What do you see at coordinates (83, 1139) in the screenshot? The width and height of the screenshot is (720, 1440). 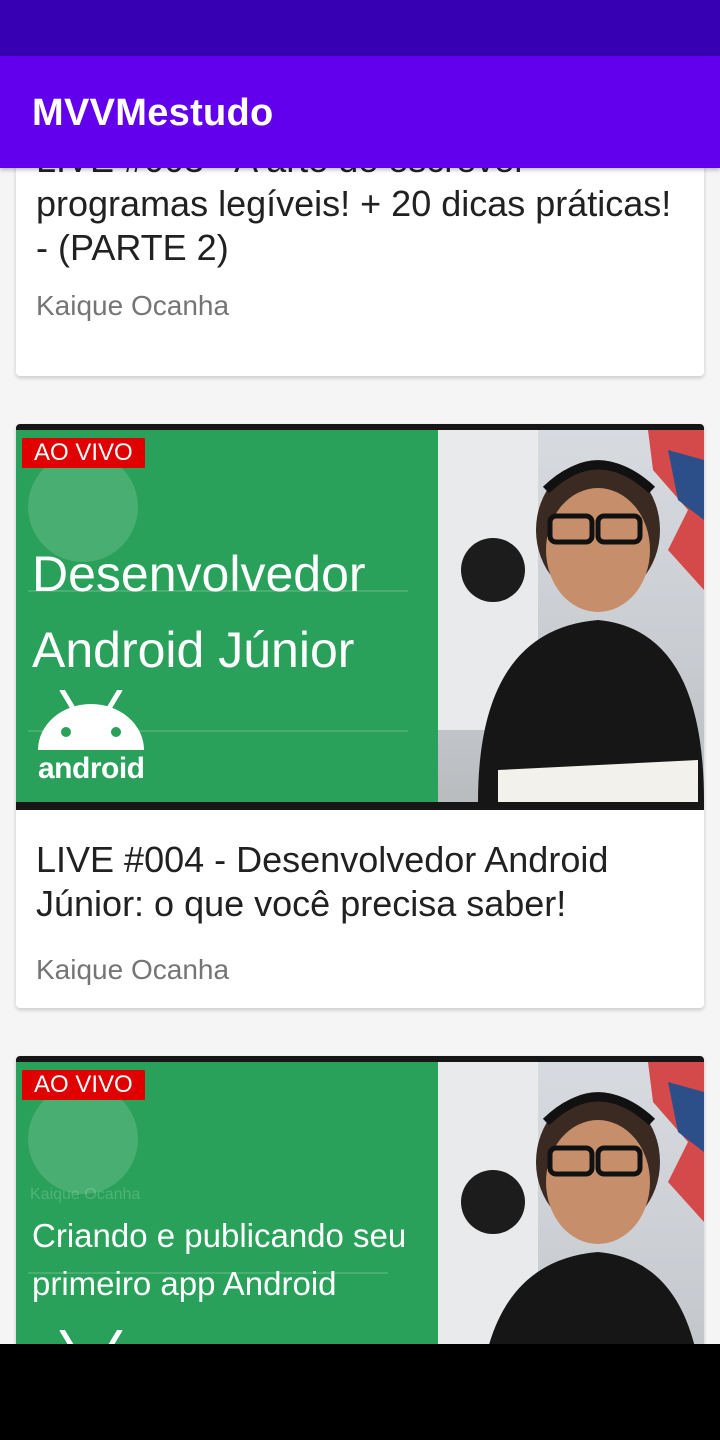 I see `faint-profile-circle` at bounding box center [83, 1139].